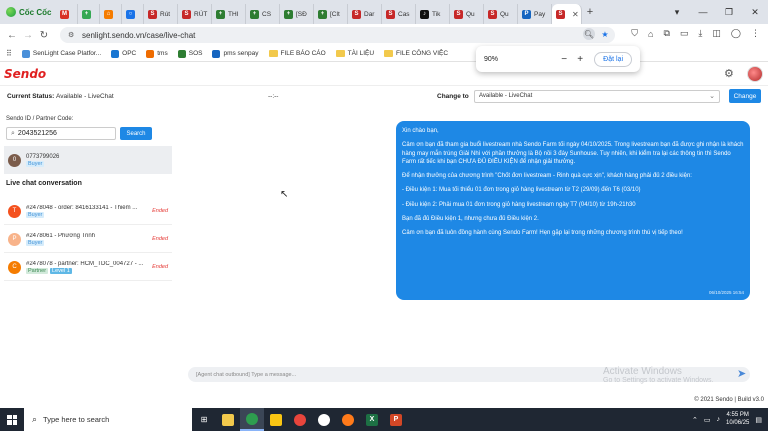  Describe the element at coordinates (160, 239) in the screenshot. I see `conversation-status: Ended` at that location.